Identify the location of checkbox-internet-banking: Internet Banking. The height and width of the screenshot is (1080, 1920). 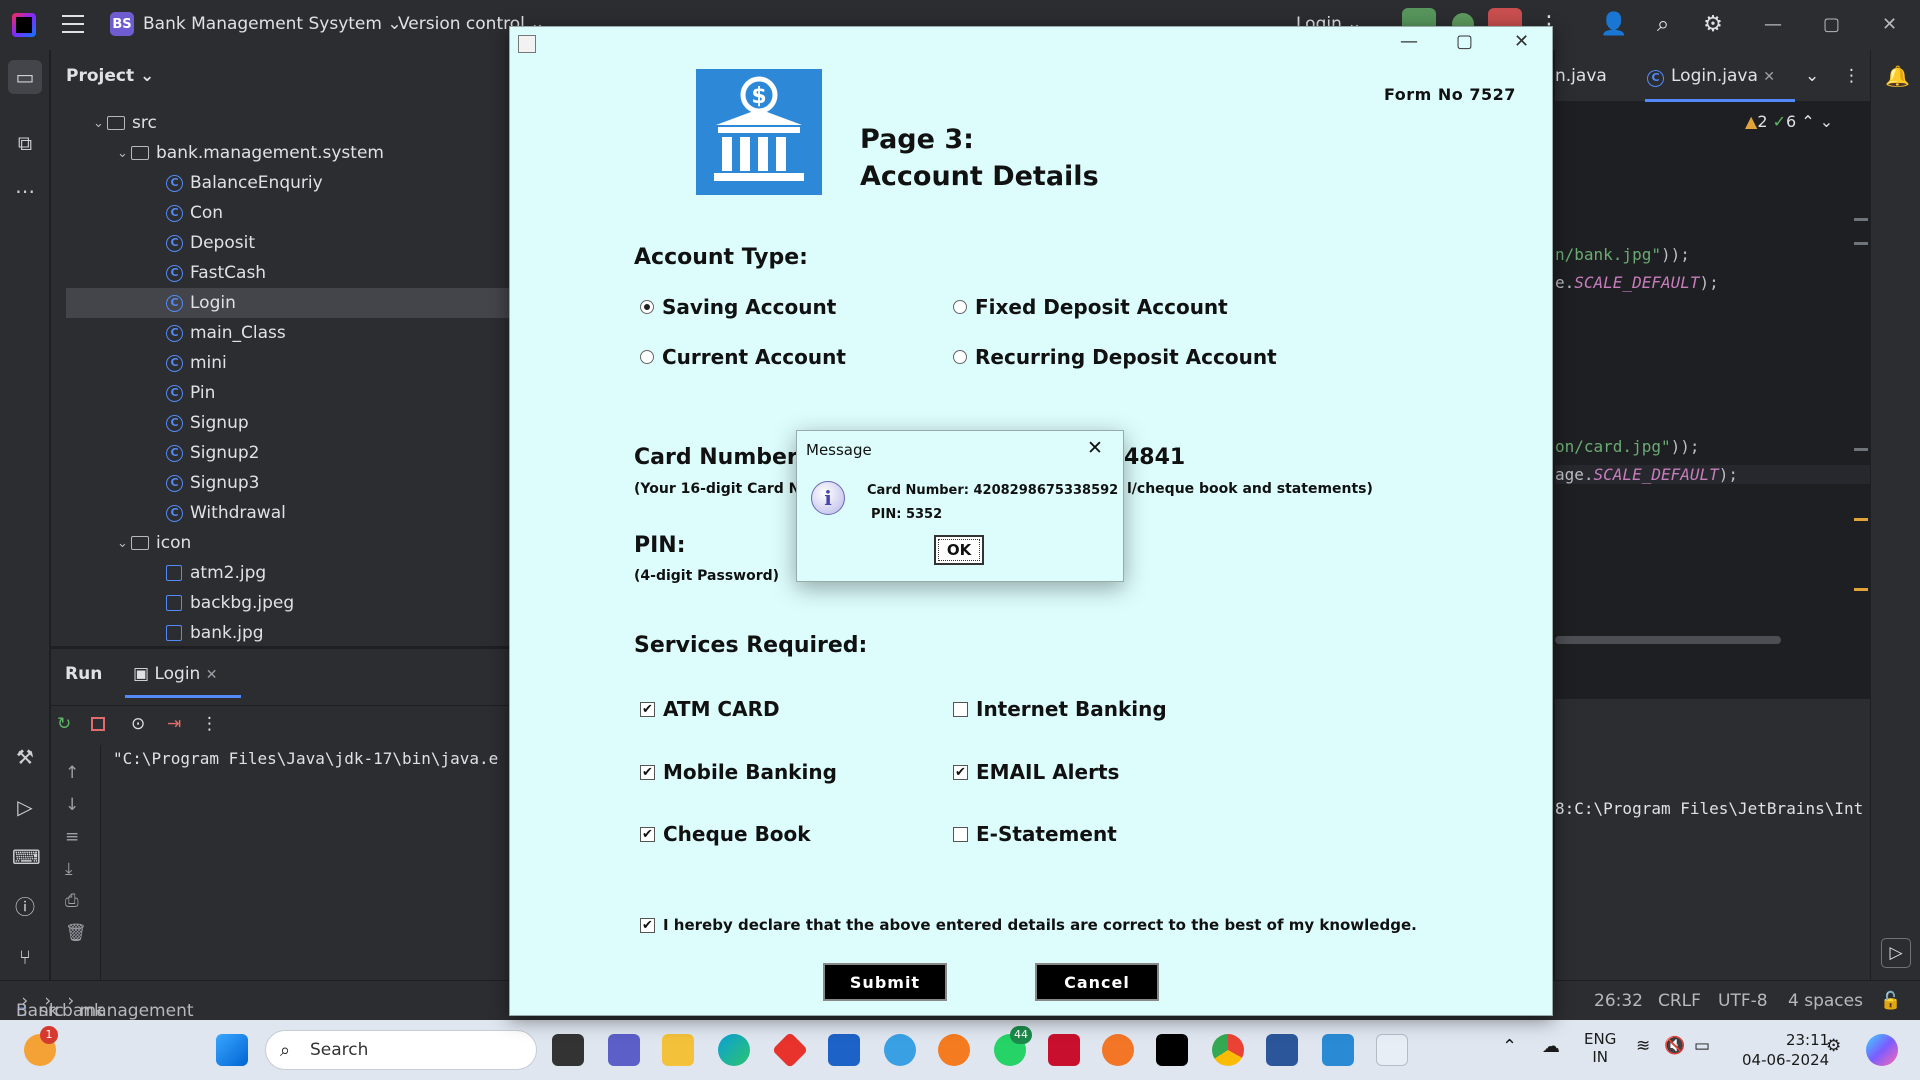
(1060, 709).